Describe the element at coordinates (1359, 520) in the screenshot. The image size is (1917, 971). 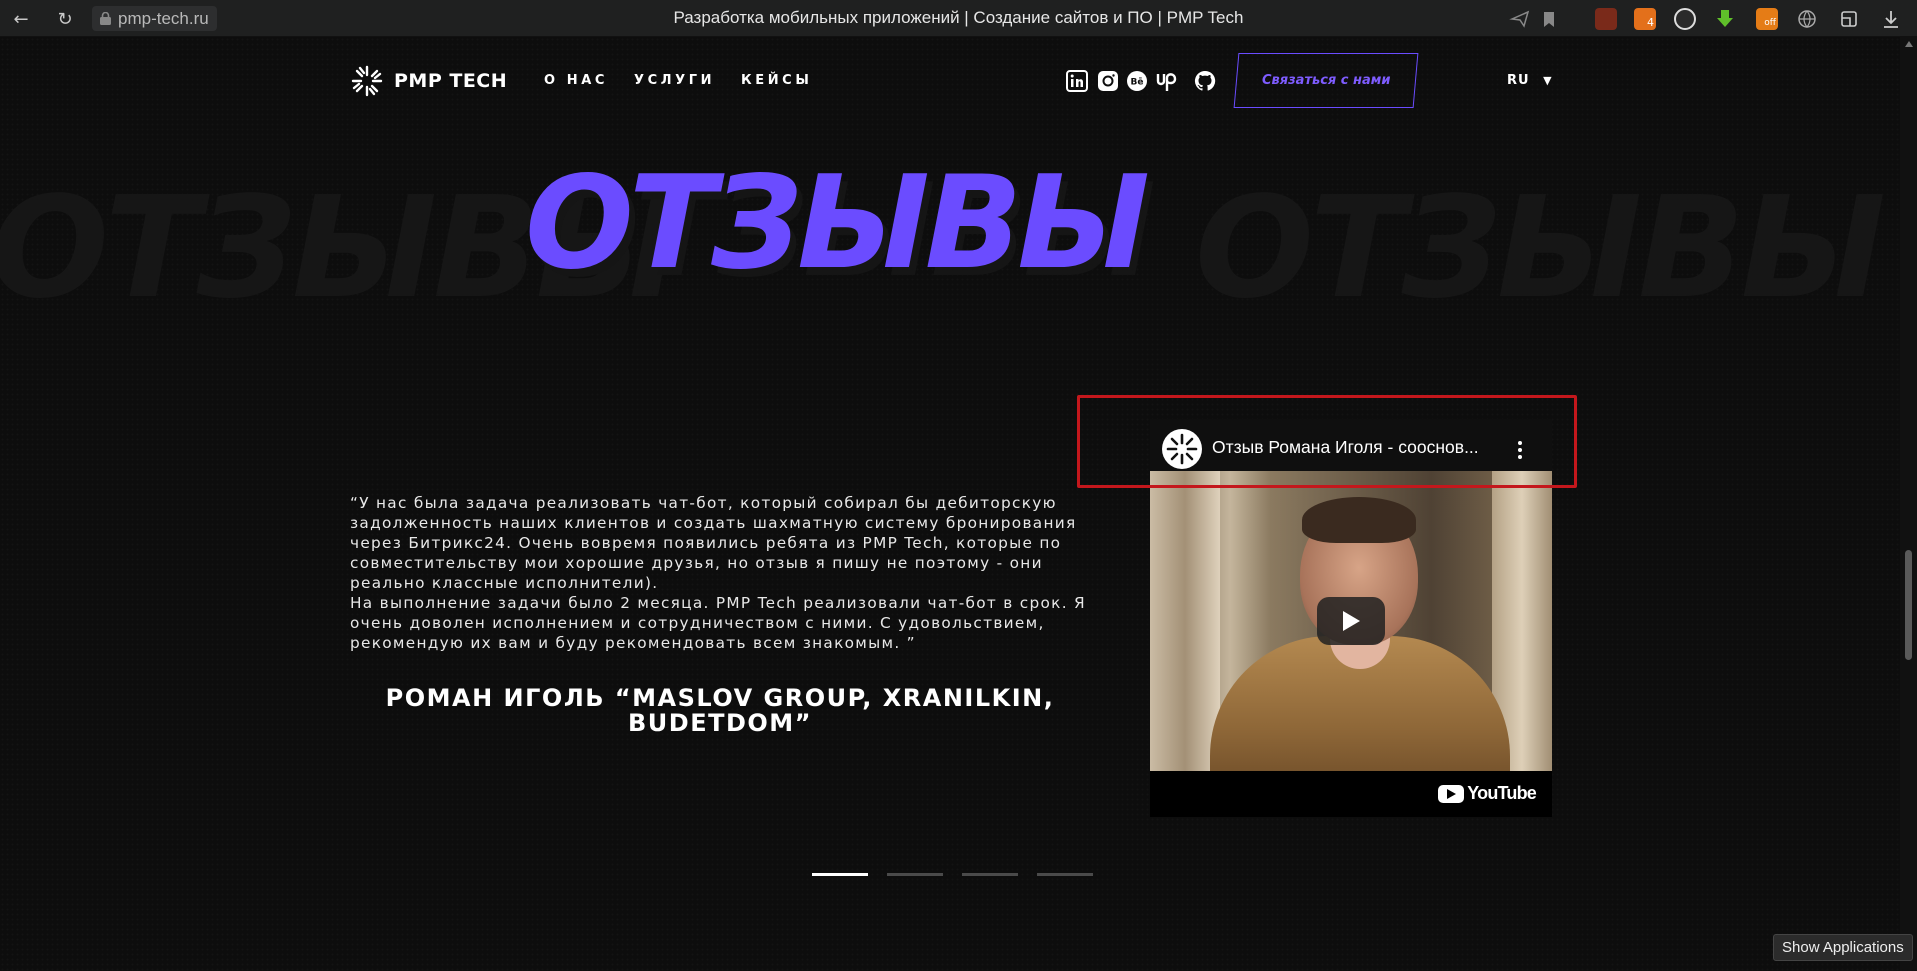
I see `thumbnail-person-hair` at that location.